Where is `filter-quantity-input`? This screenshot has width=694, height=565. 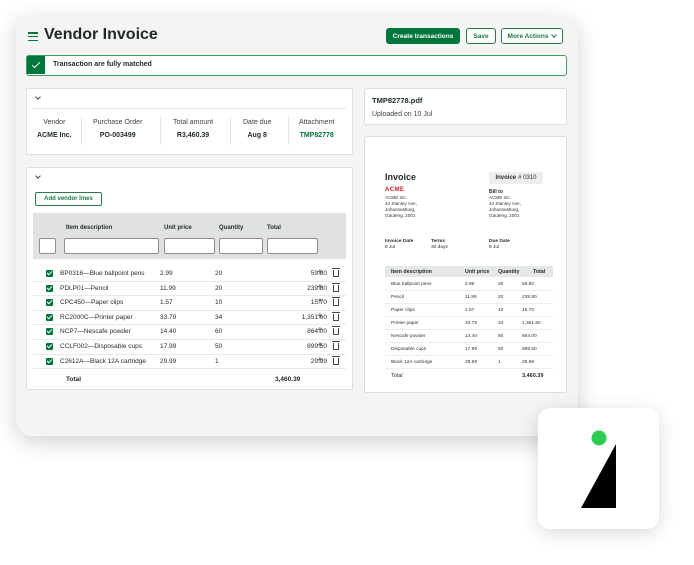
filter-quantity-input is located at coordinates (241, 246).